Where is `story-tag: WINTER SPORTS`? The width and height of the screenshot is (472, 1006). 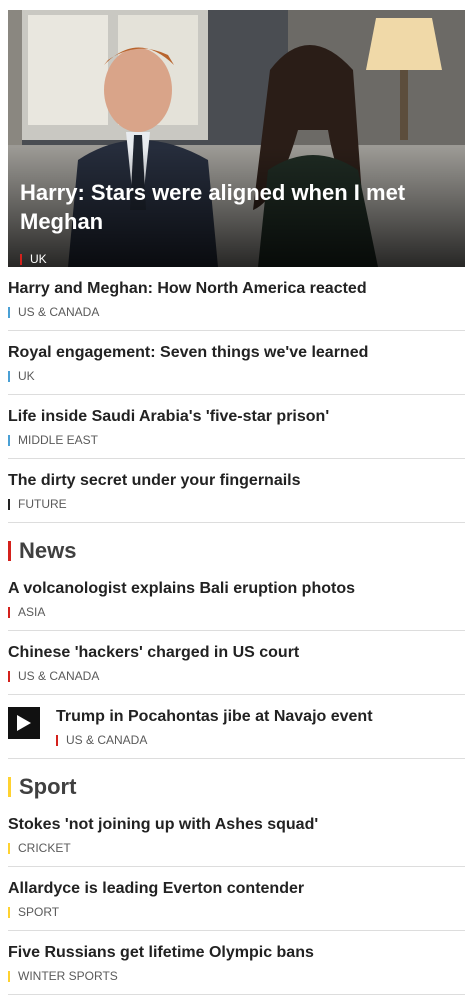 story-tag: WINTER SPORTS is located at coordinates (63, 976).